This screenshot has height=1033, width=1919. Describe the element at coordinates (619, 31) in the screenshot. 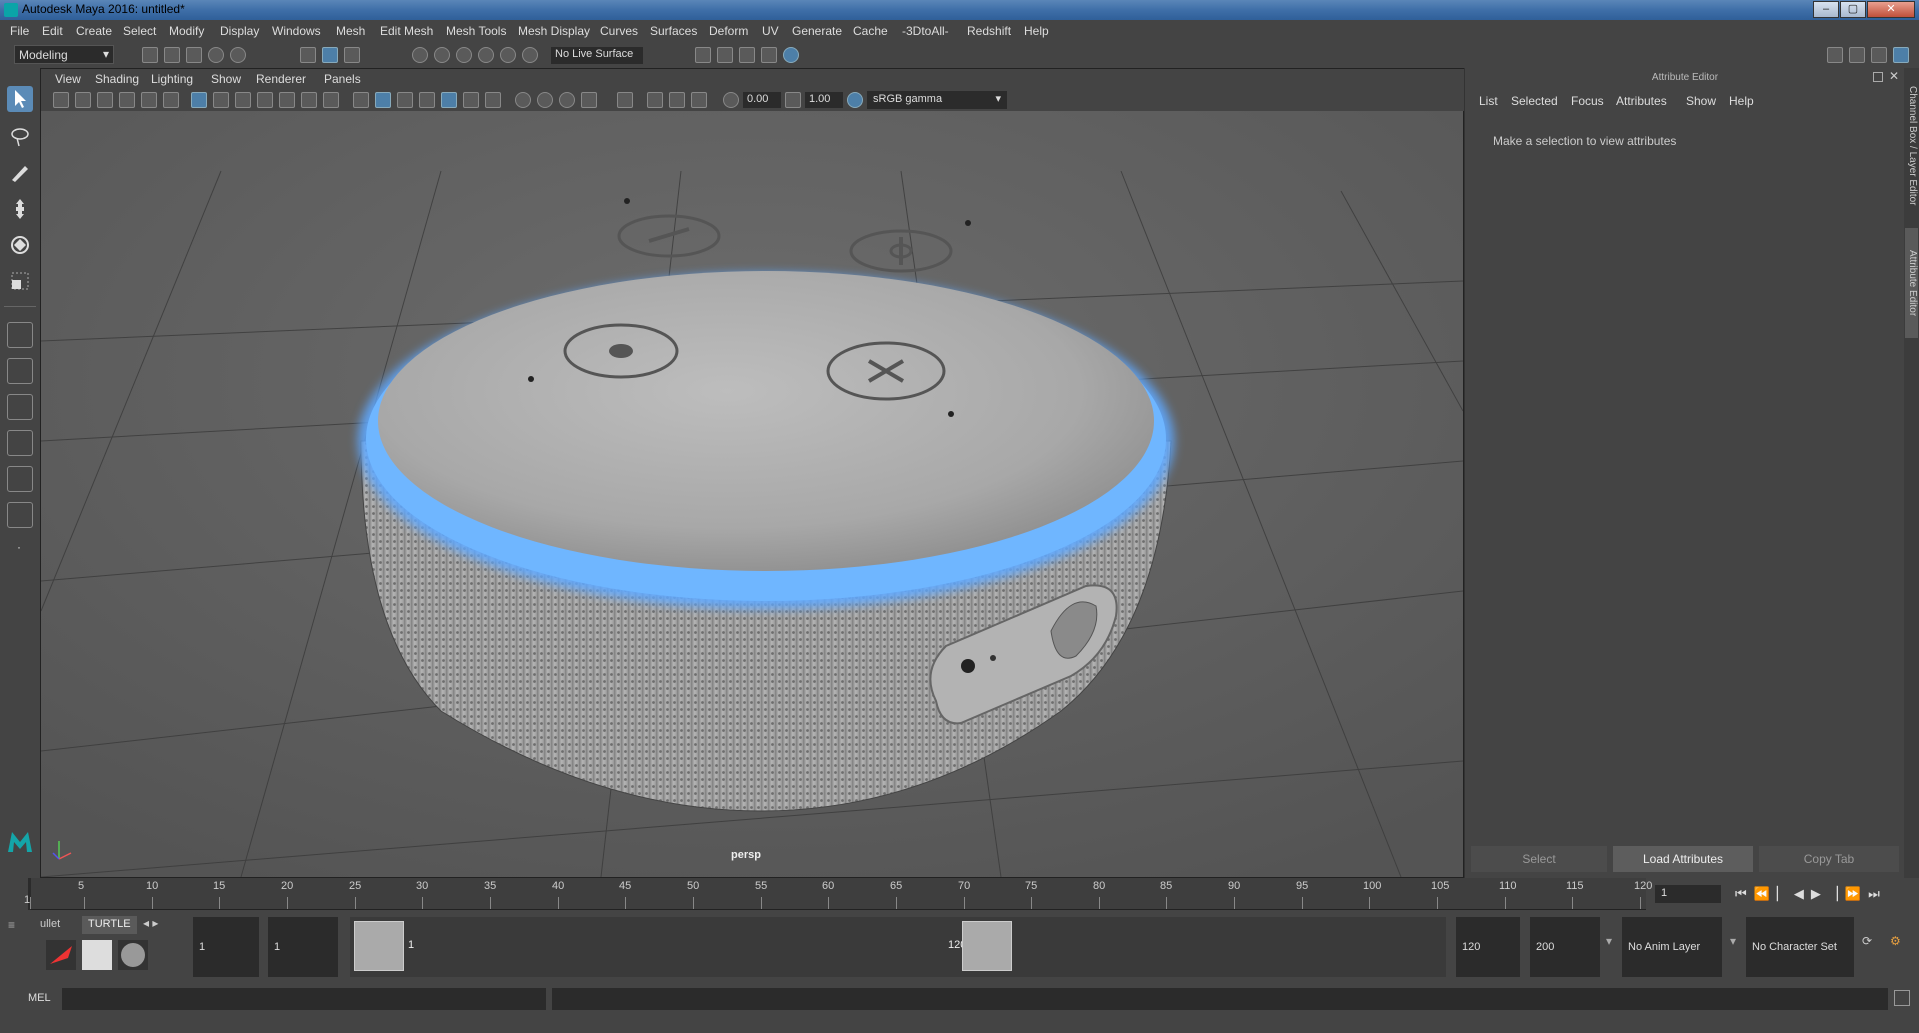

I see `menu-curves: Curves` at that location.